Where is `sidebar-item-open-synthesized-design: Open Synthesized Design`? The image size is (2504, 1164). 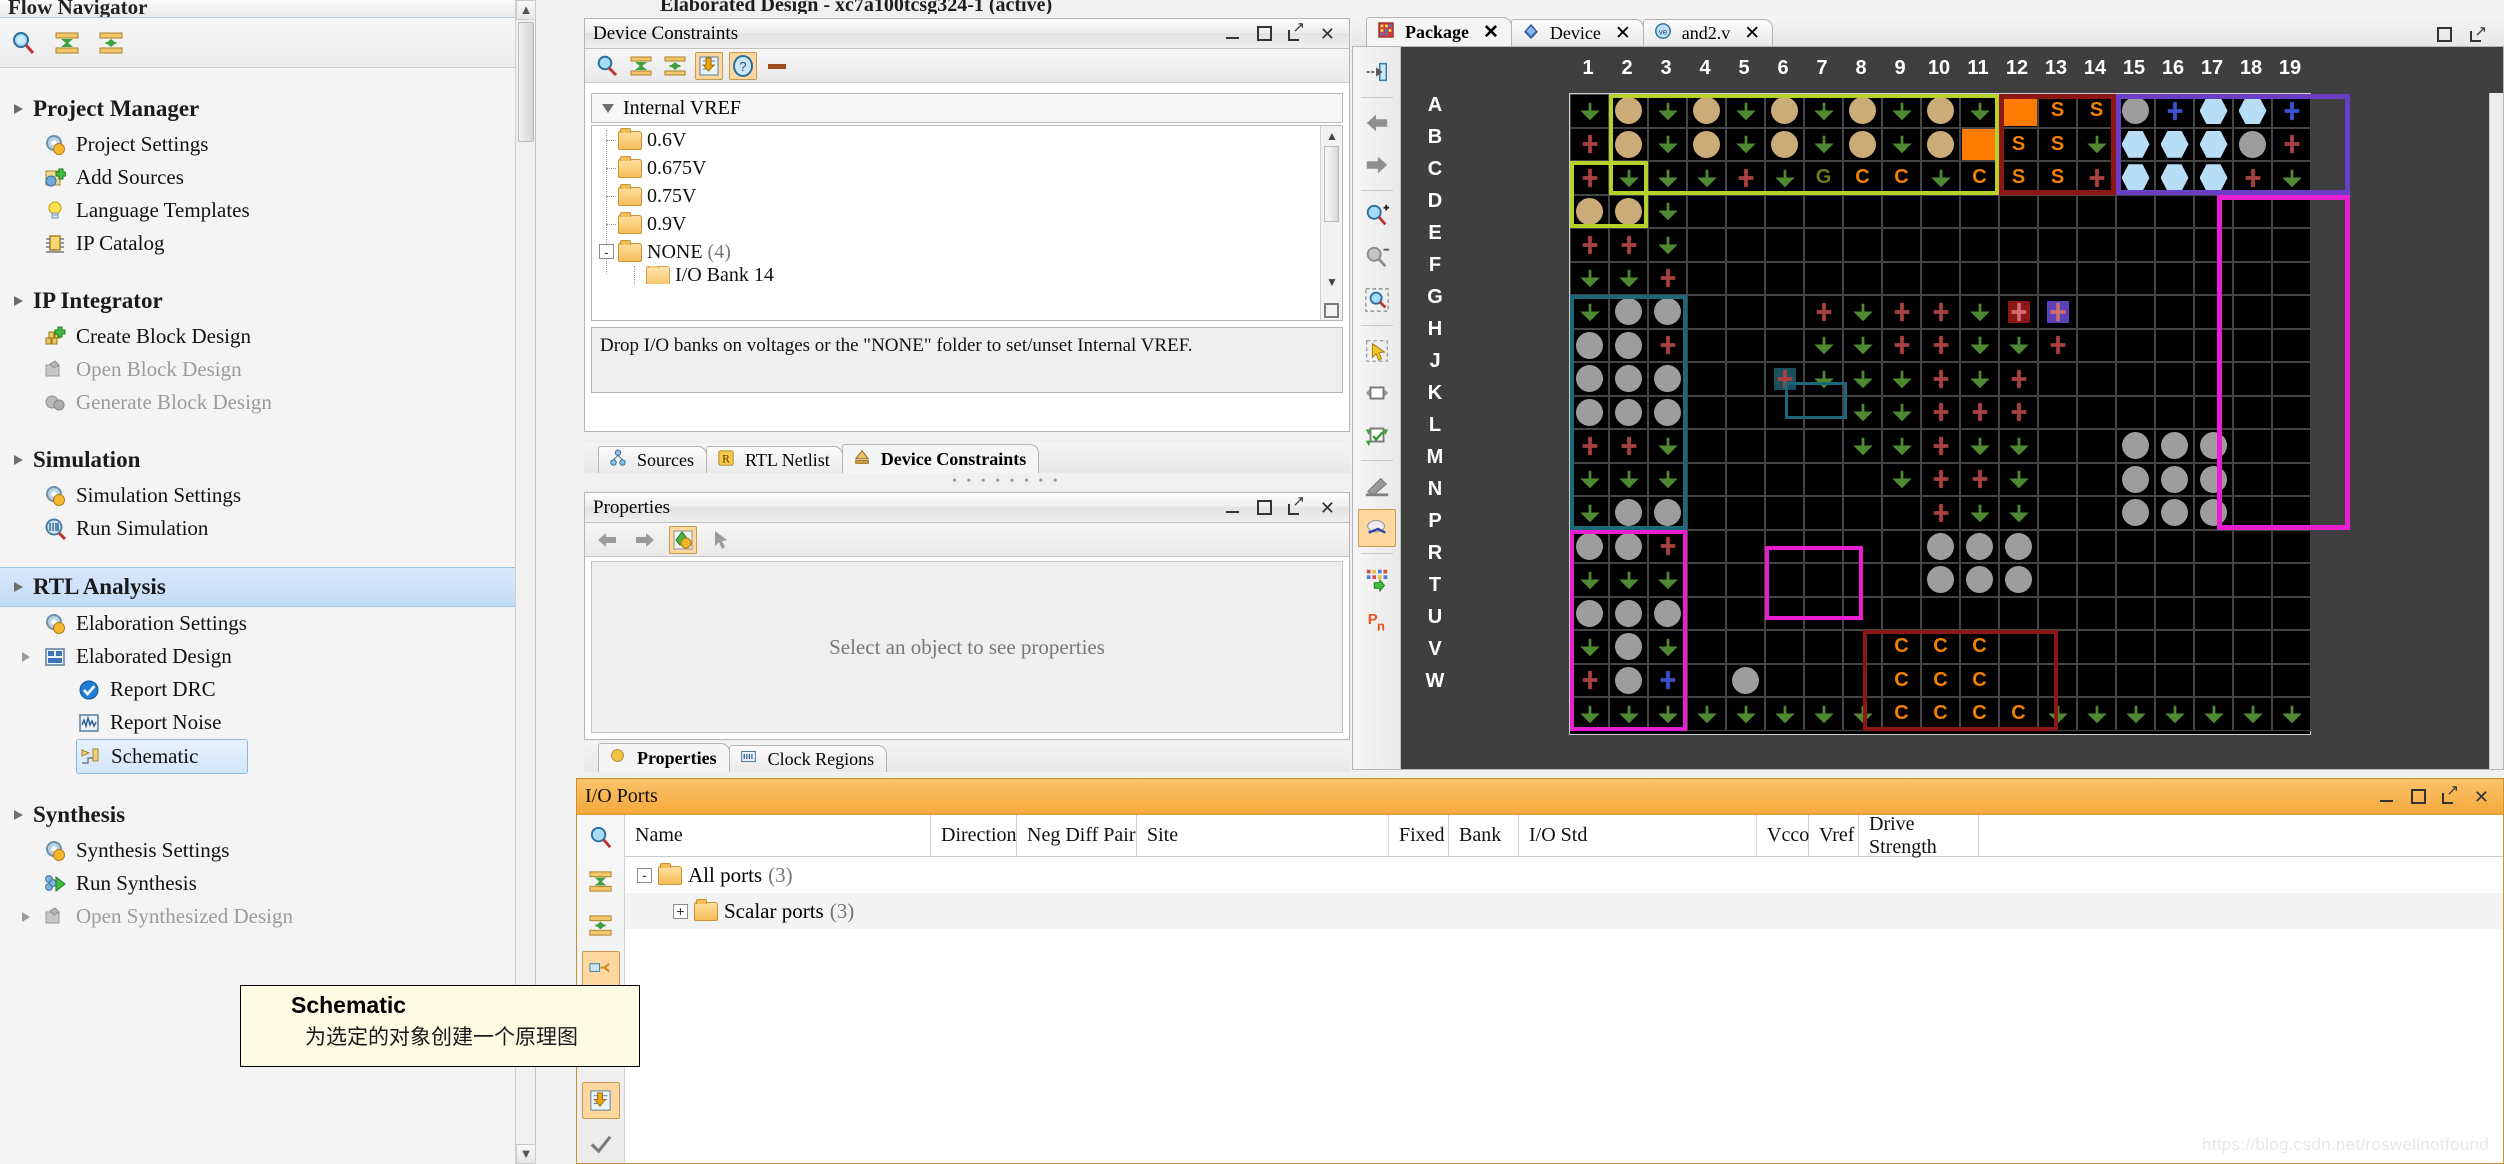 sidebar-item-open-synthesized-design: Open Synthesized Design is located at coordinates (267, 916).